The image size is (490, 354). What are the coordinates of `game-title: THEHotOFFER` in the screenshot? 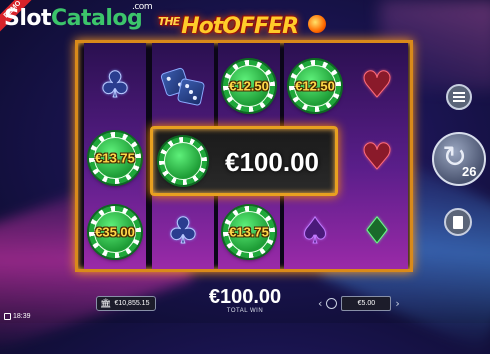 It's located at (243, 27).